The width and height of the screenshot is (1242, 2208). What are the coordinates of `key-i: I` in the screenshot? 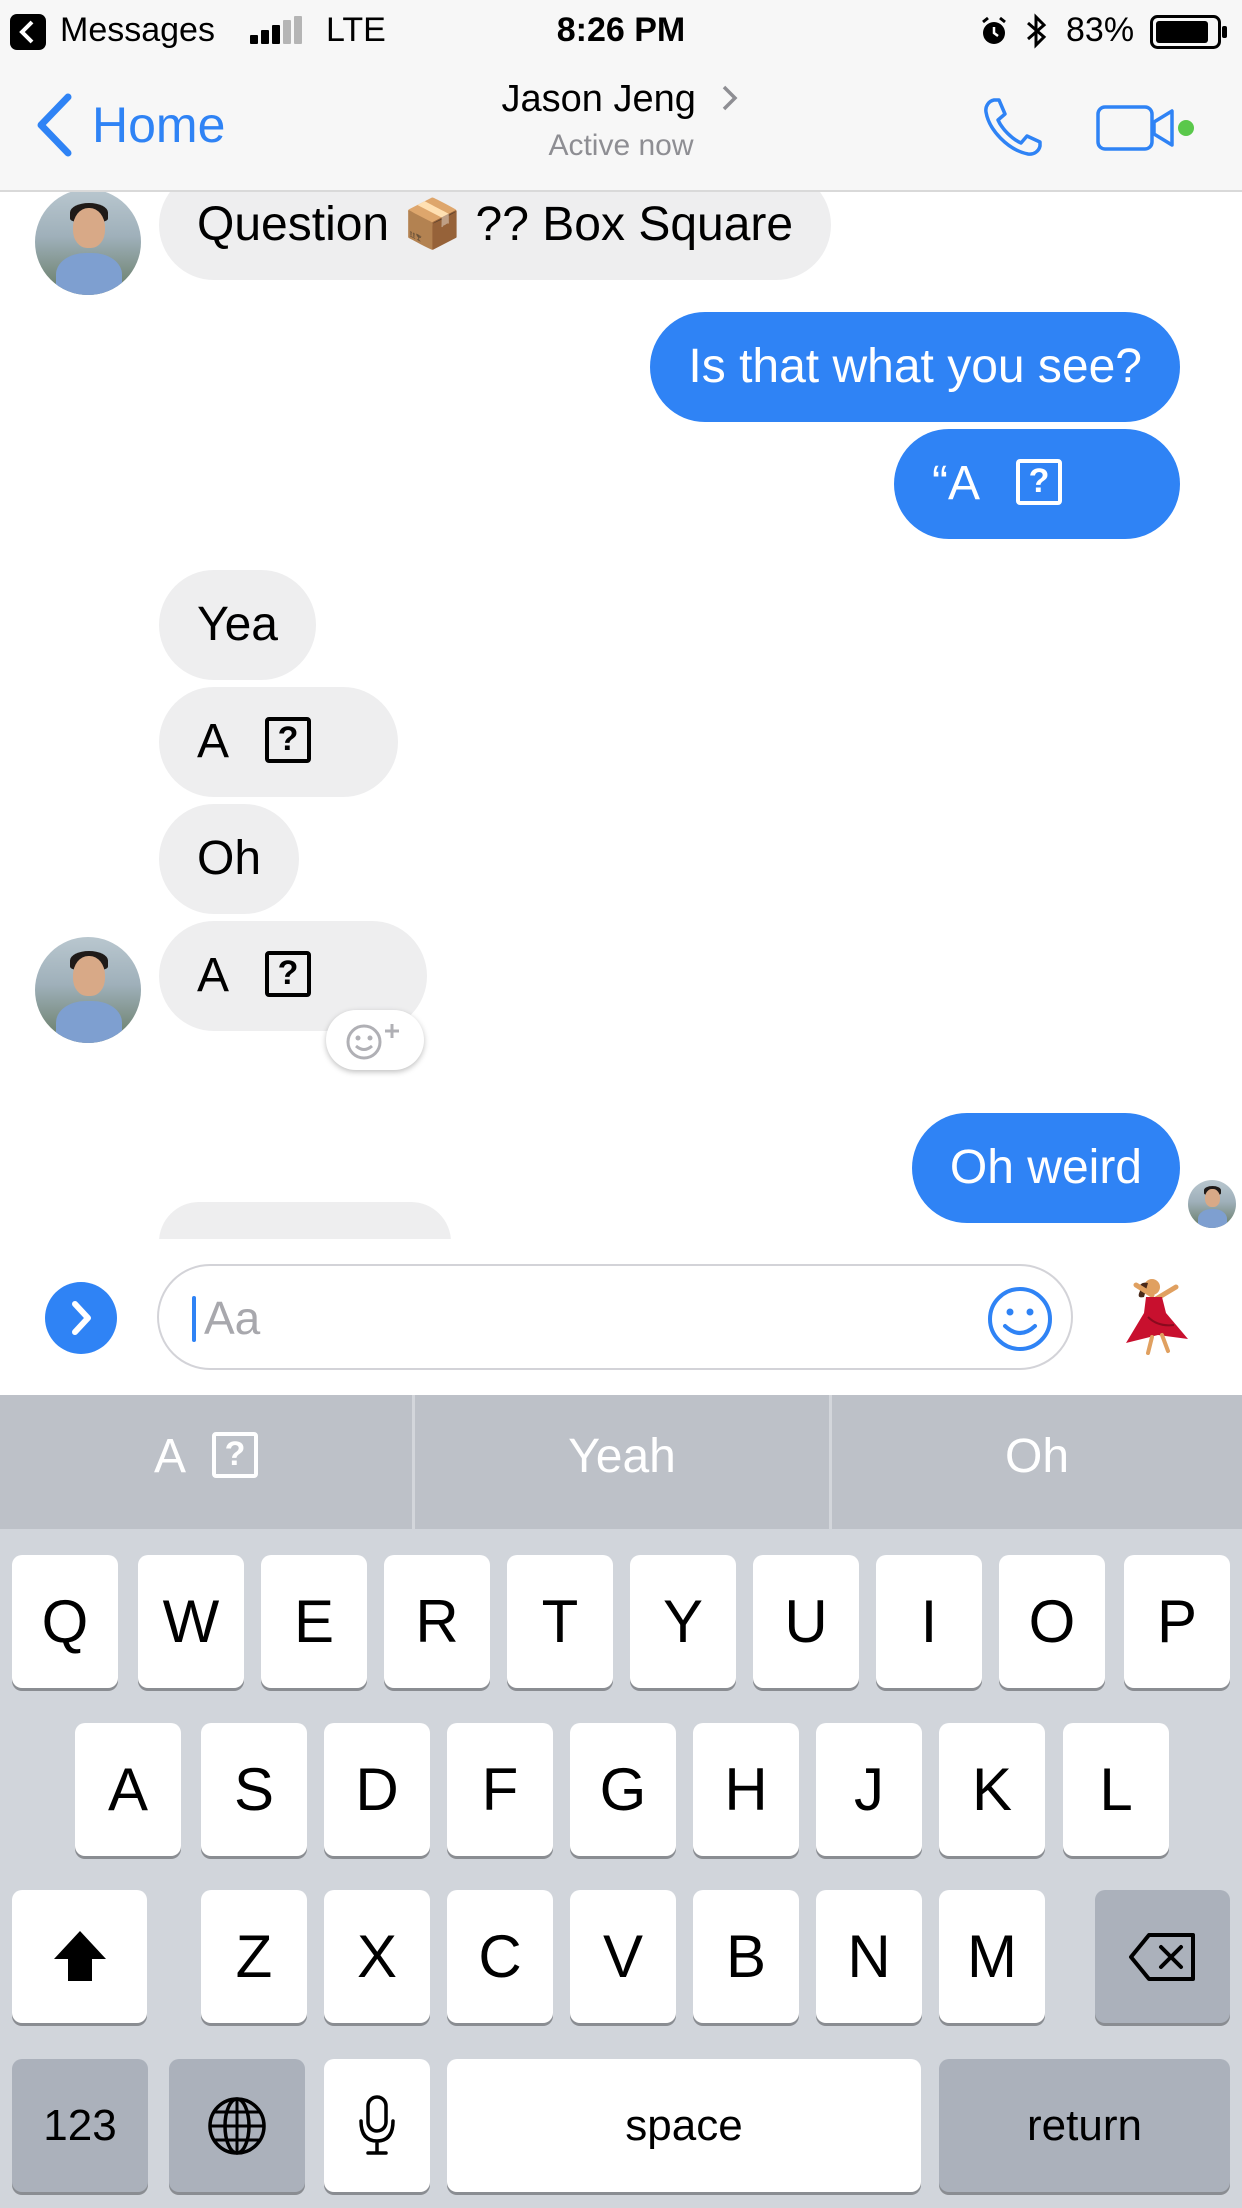 It's located at (929, 1621).